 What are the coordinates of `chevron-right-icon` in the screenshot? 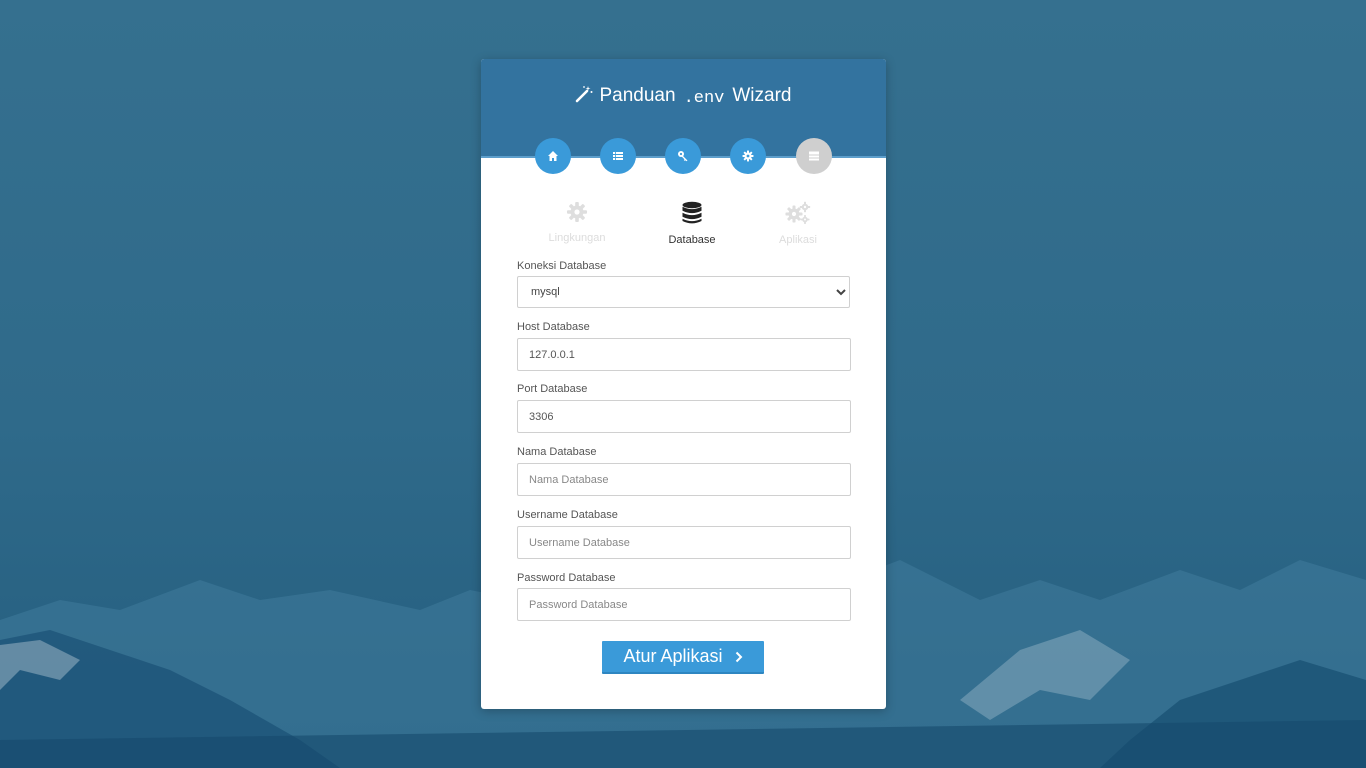 It's located at (738, 656).